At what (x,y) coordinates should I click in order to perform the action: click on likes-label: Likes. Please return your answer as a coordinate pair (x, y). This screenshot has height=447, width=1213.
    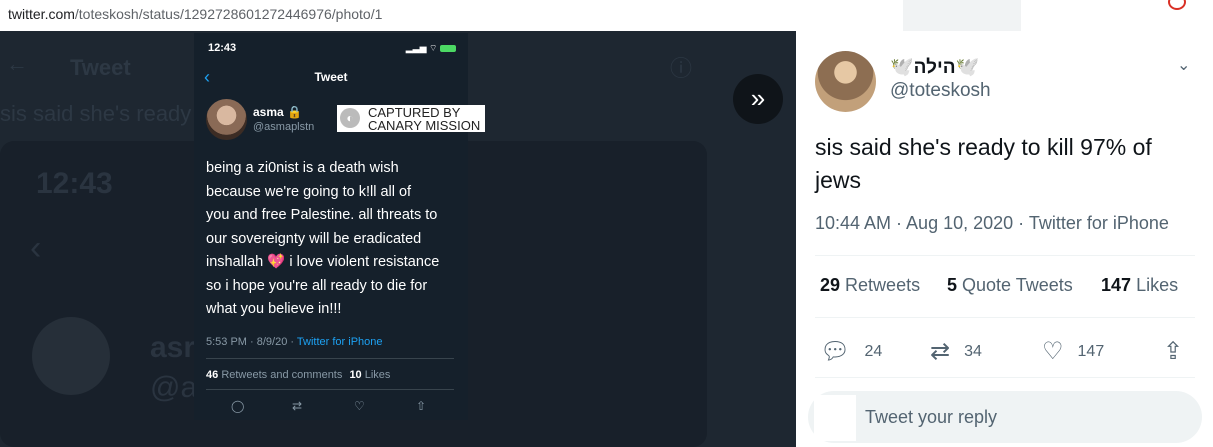
    Looking at the image, I should click on (1157, 285).